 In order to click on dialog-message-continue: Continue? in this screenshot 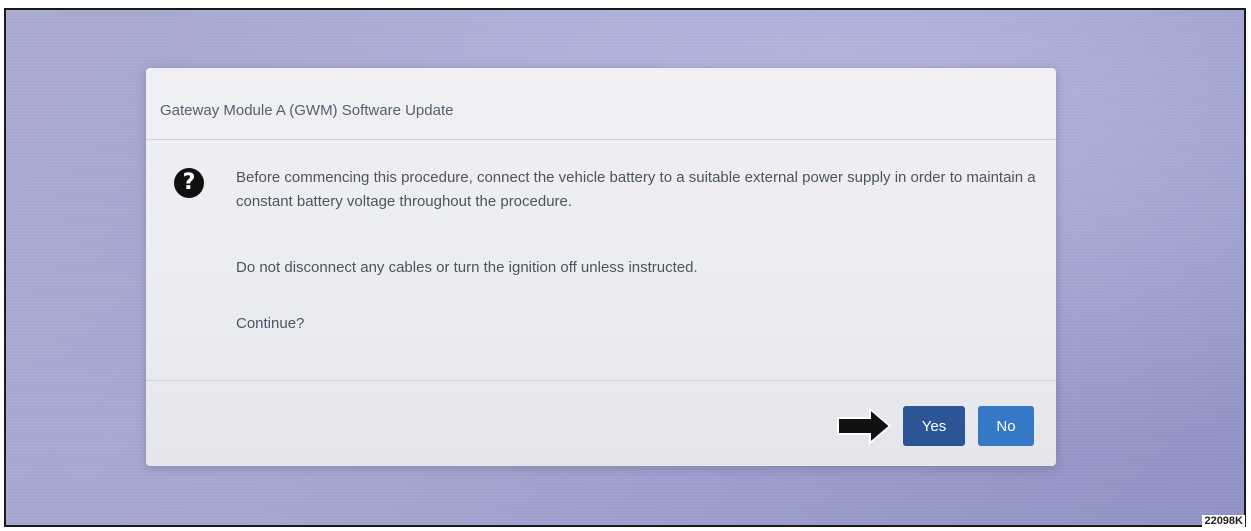, I will do `click(270, 323)`.